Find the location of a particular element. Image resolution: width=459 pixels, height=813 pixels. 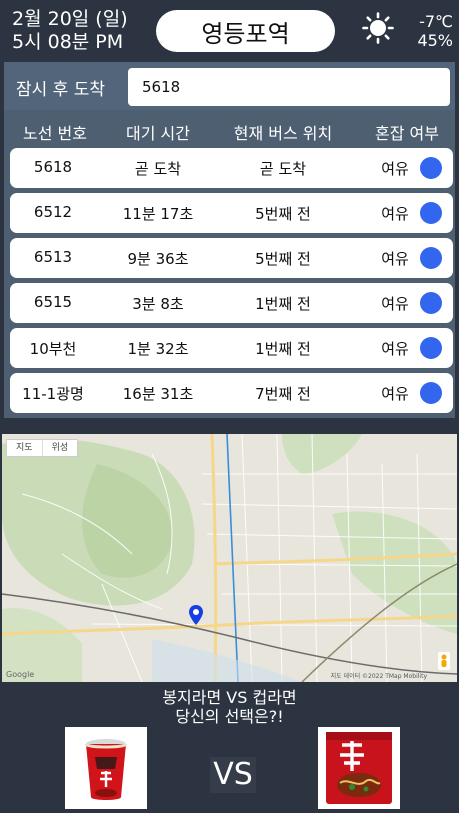

bus-row: 5618 곧 도착 곧 도착 여유 is located at coordinates (231, 168).